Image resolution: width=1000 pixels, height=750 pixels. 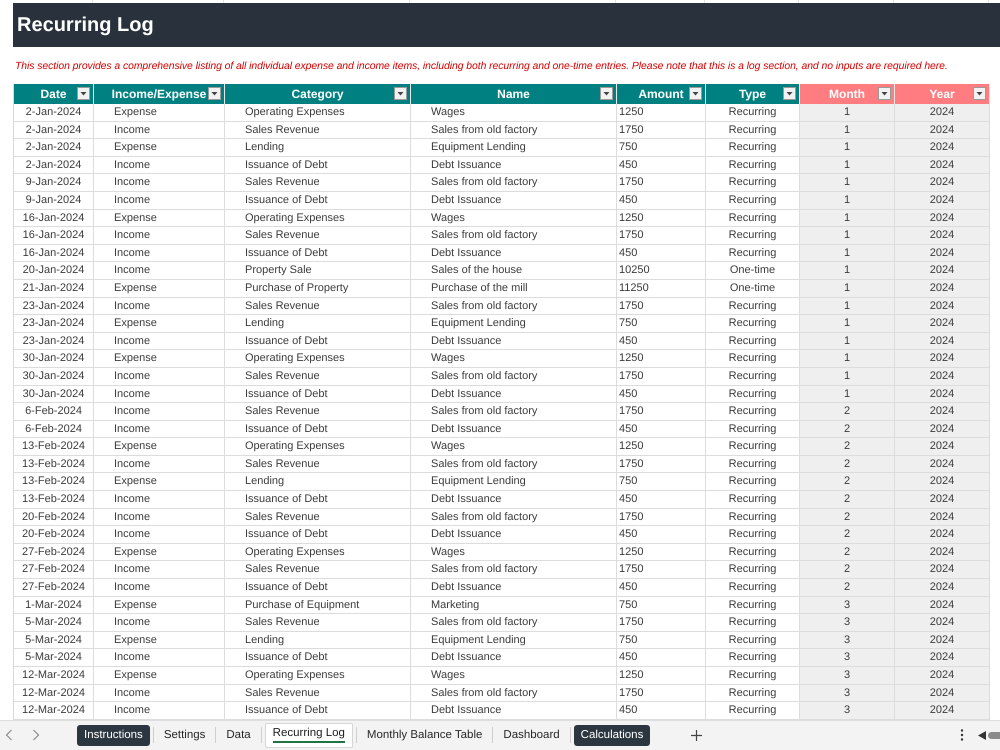 What do you see at coordinates (696, 735) in the screenshot?
I see `add-sheet-icon` at bounding box center [696, 735].